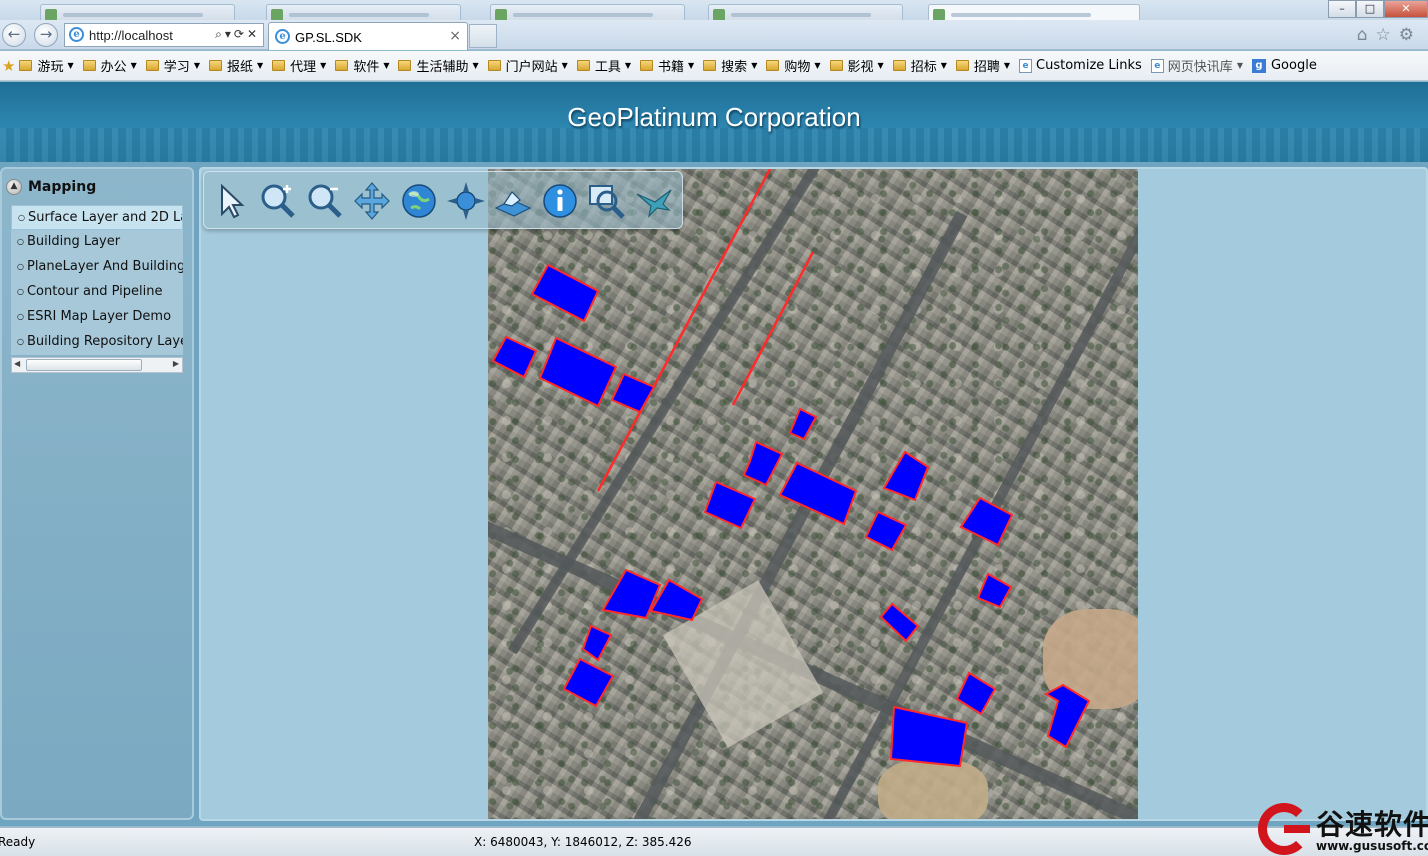 This screenshot has width=1428, height=856. I want to click on favorites-folder: 购物 ▼, so click(793, 65).